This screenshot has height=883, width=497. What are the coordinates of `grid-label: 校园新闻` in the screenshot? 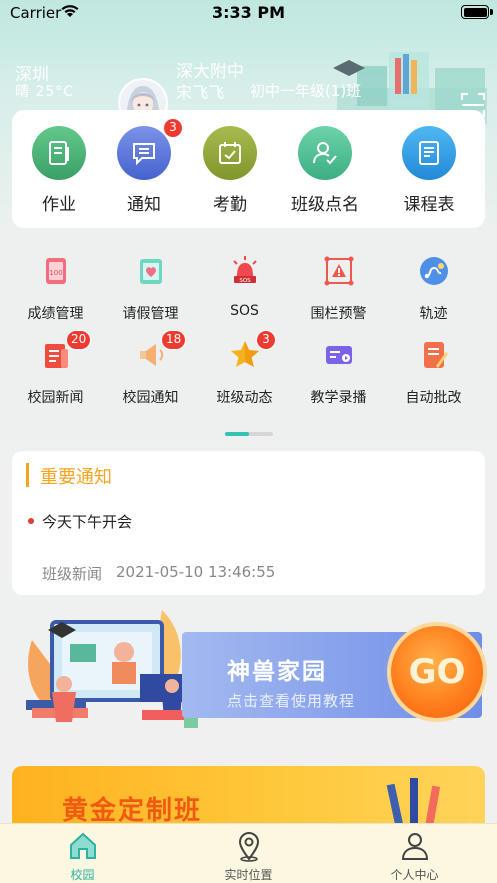 It's located at (55, 398).